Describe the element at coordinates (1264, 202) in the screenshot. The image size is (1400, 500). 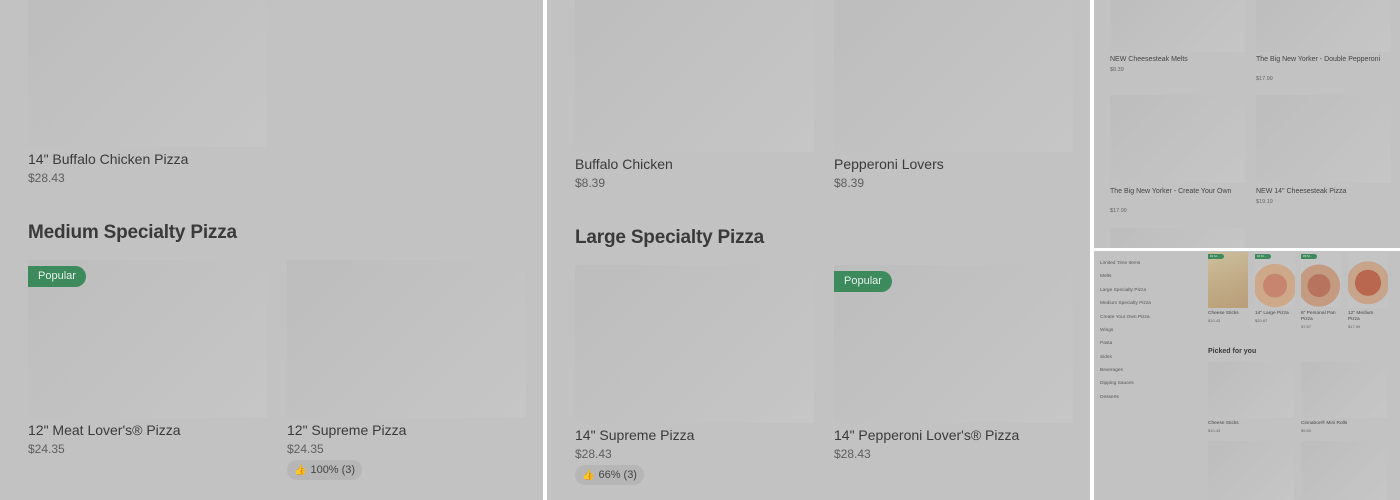
I see `item-price: $19.19` at that location.